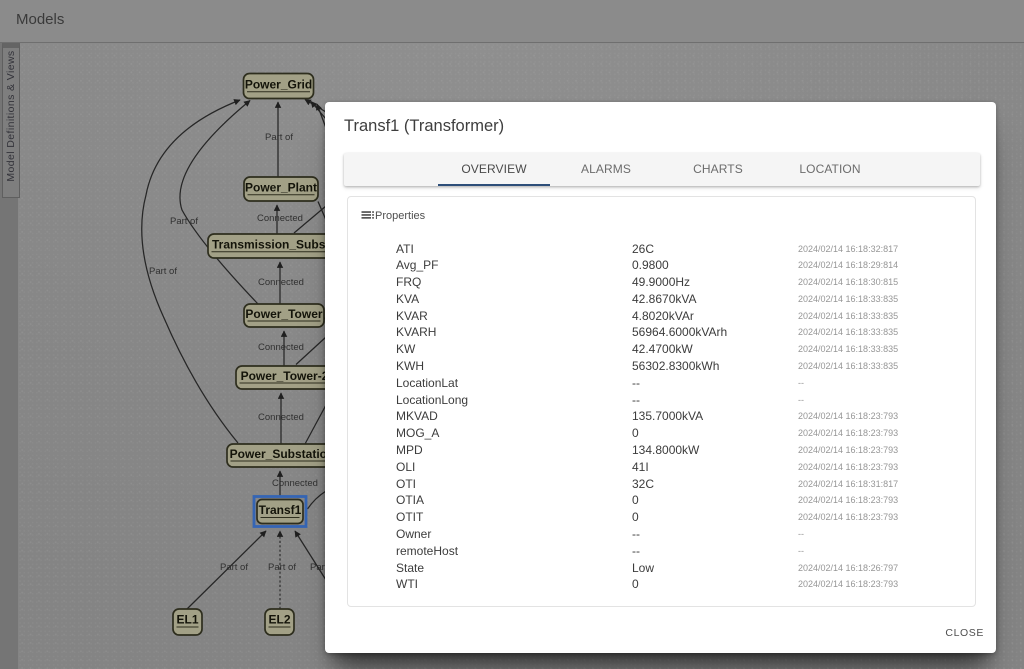  Describe the element at coordinates (282, 454) in the screenshot. I see `svg-text: Power_Substation` at that location.